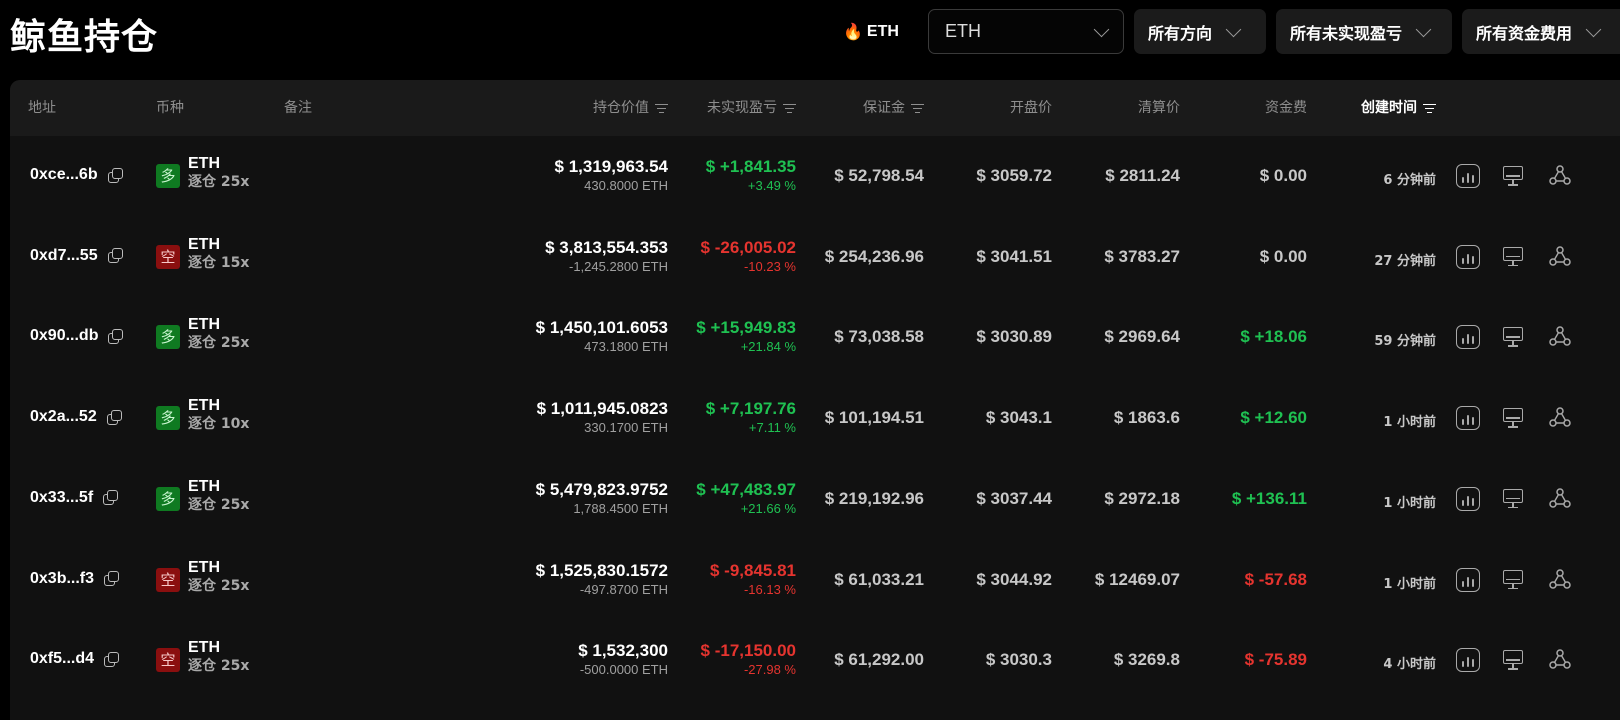 This screenshot has width=1620, height=720. Describe the element at coordinates (64, 336) in the screenshot. I see `address-text: 0x90...db` at that location.